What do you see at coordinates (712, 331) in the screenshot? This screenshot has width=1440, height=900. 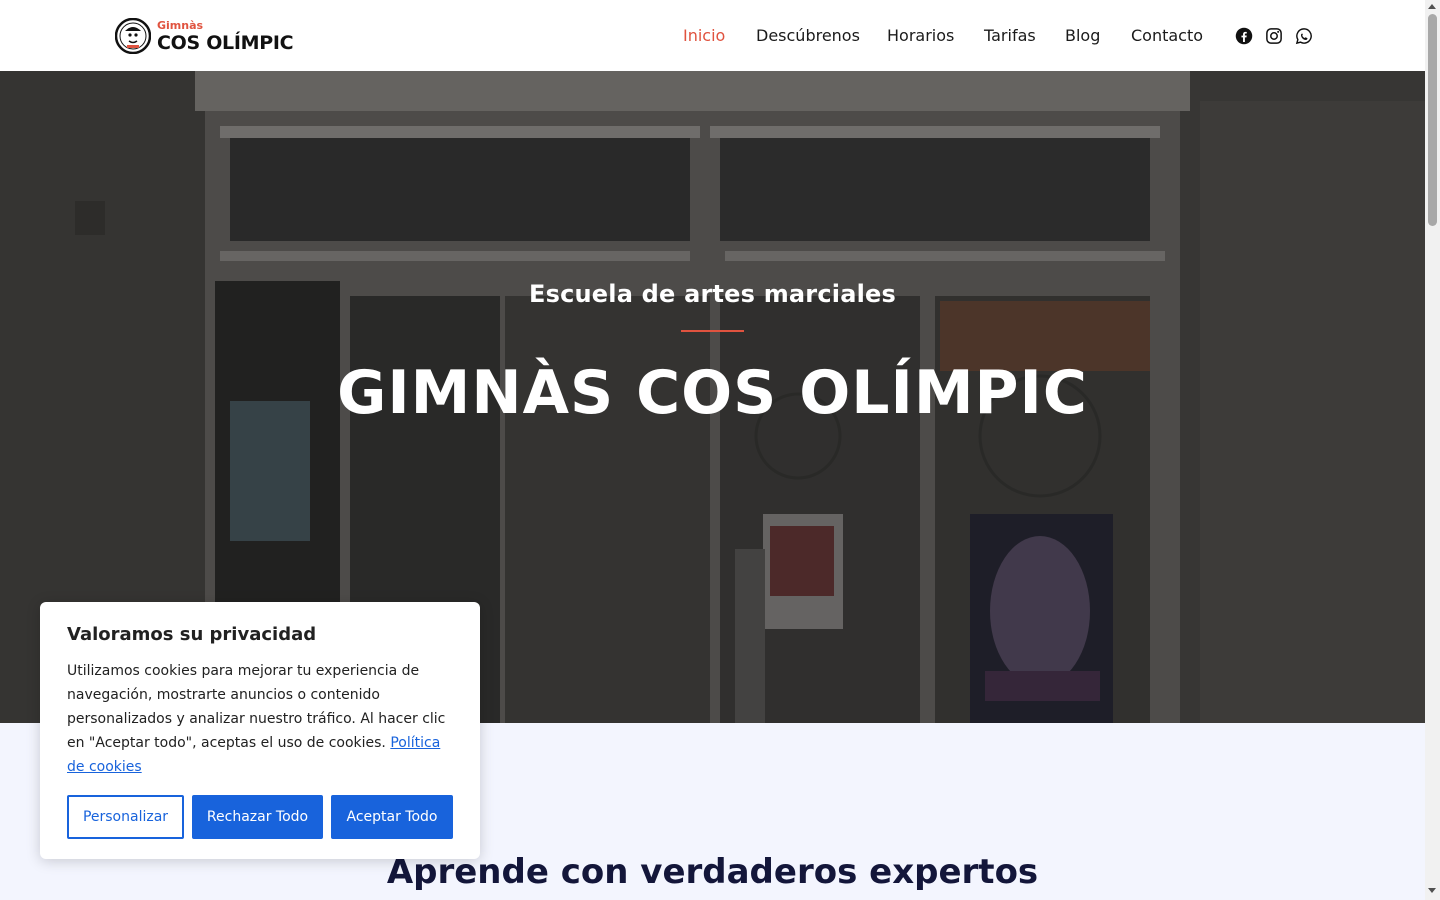 I see `hero-divider` at bounding box center [712, 331].